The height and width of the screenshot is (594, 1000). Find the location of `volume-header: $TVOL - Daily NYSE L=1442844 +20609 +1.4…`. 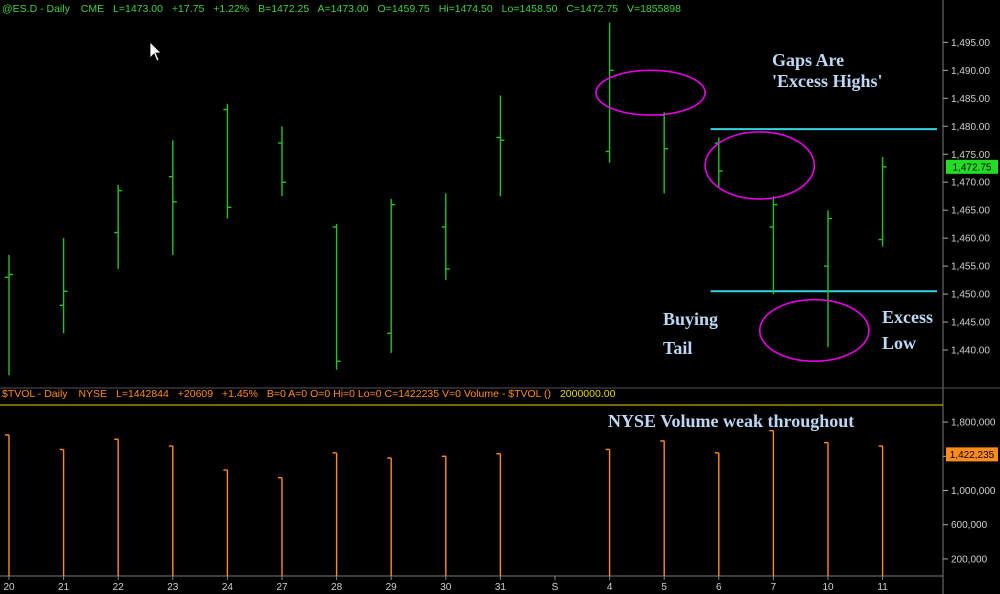

volume-header: $TVOL - Daily NYSE L=1442844 +20609 +1.4… is located at coordinates (309, 394).